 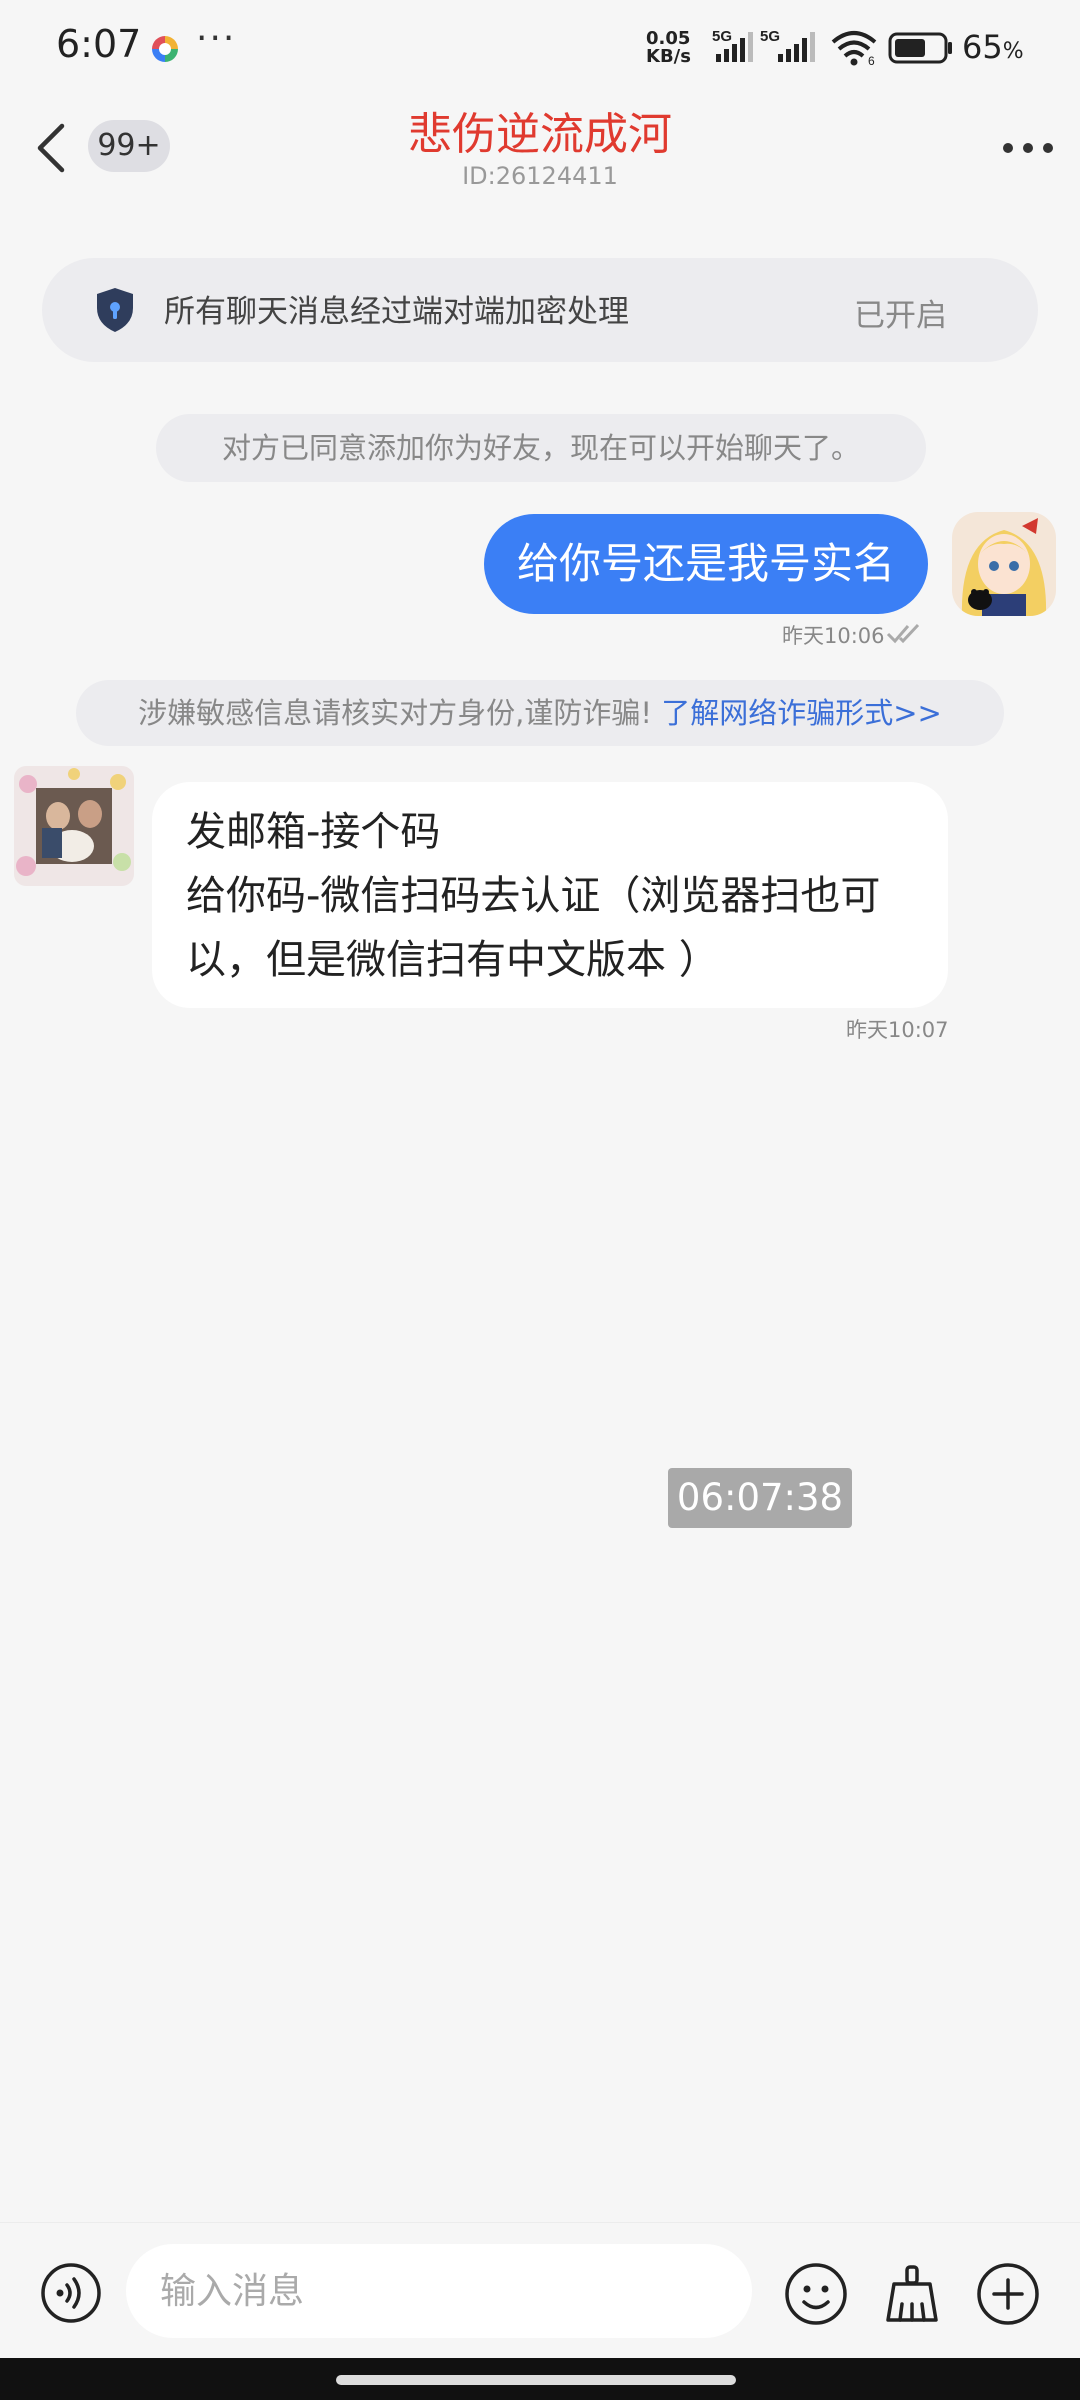 I want to click on plus-circle-icon, so click(x=1008, y=2294).